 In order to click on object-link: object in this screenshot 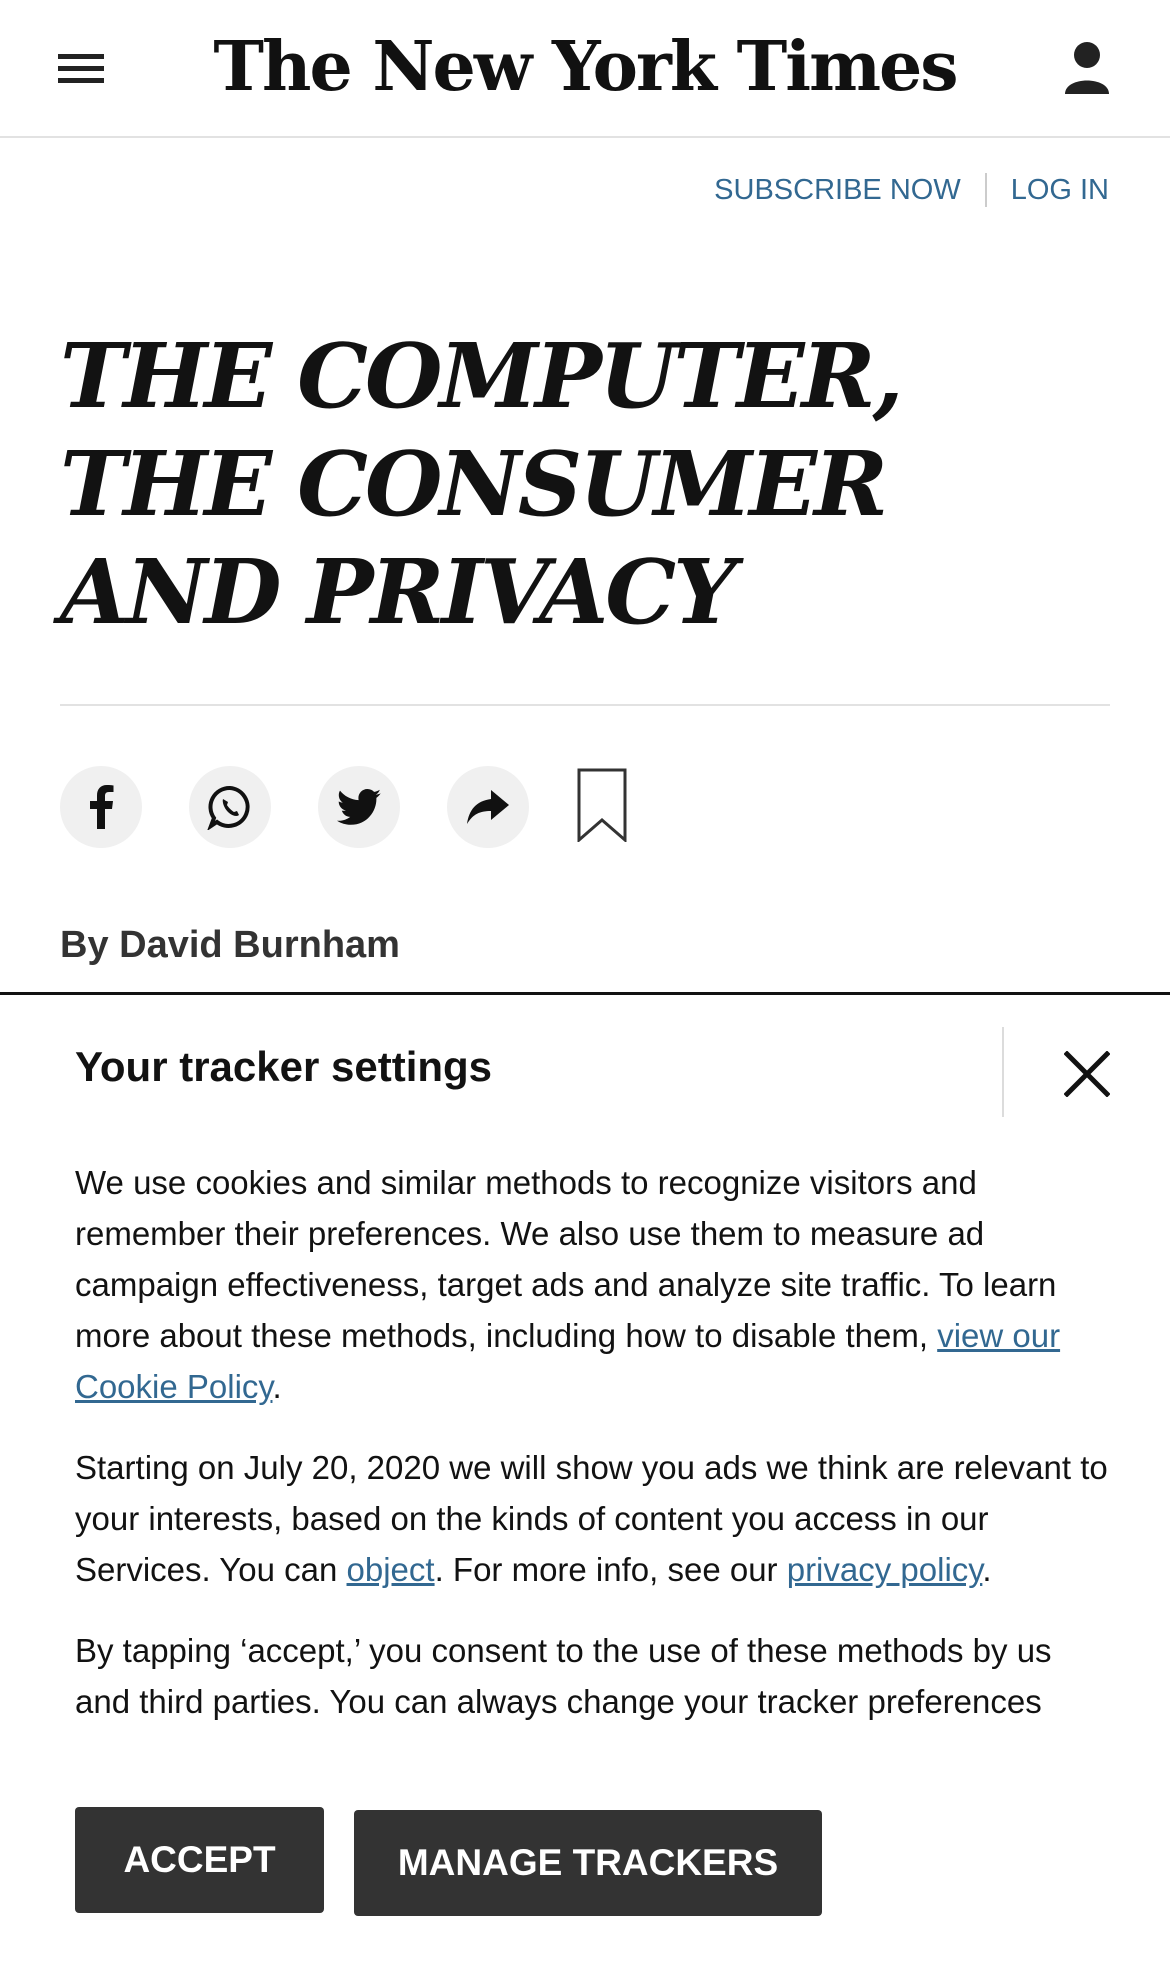, I will do `click(391, 1569)`.